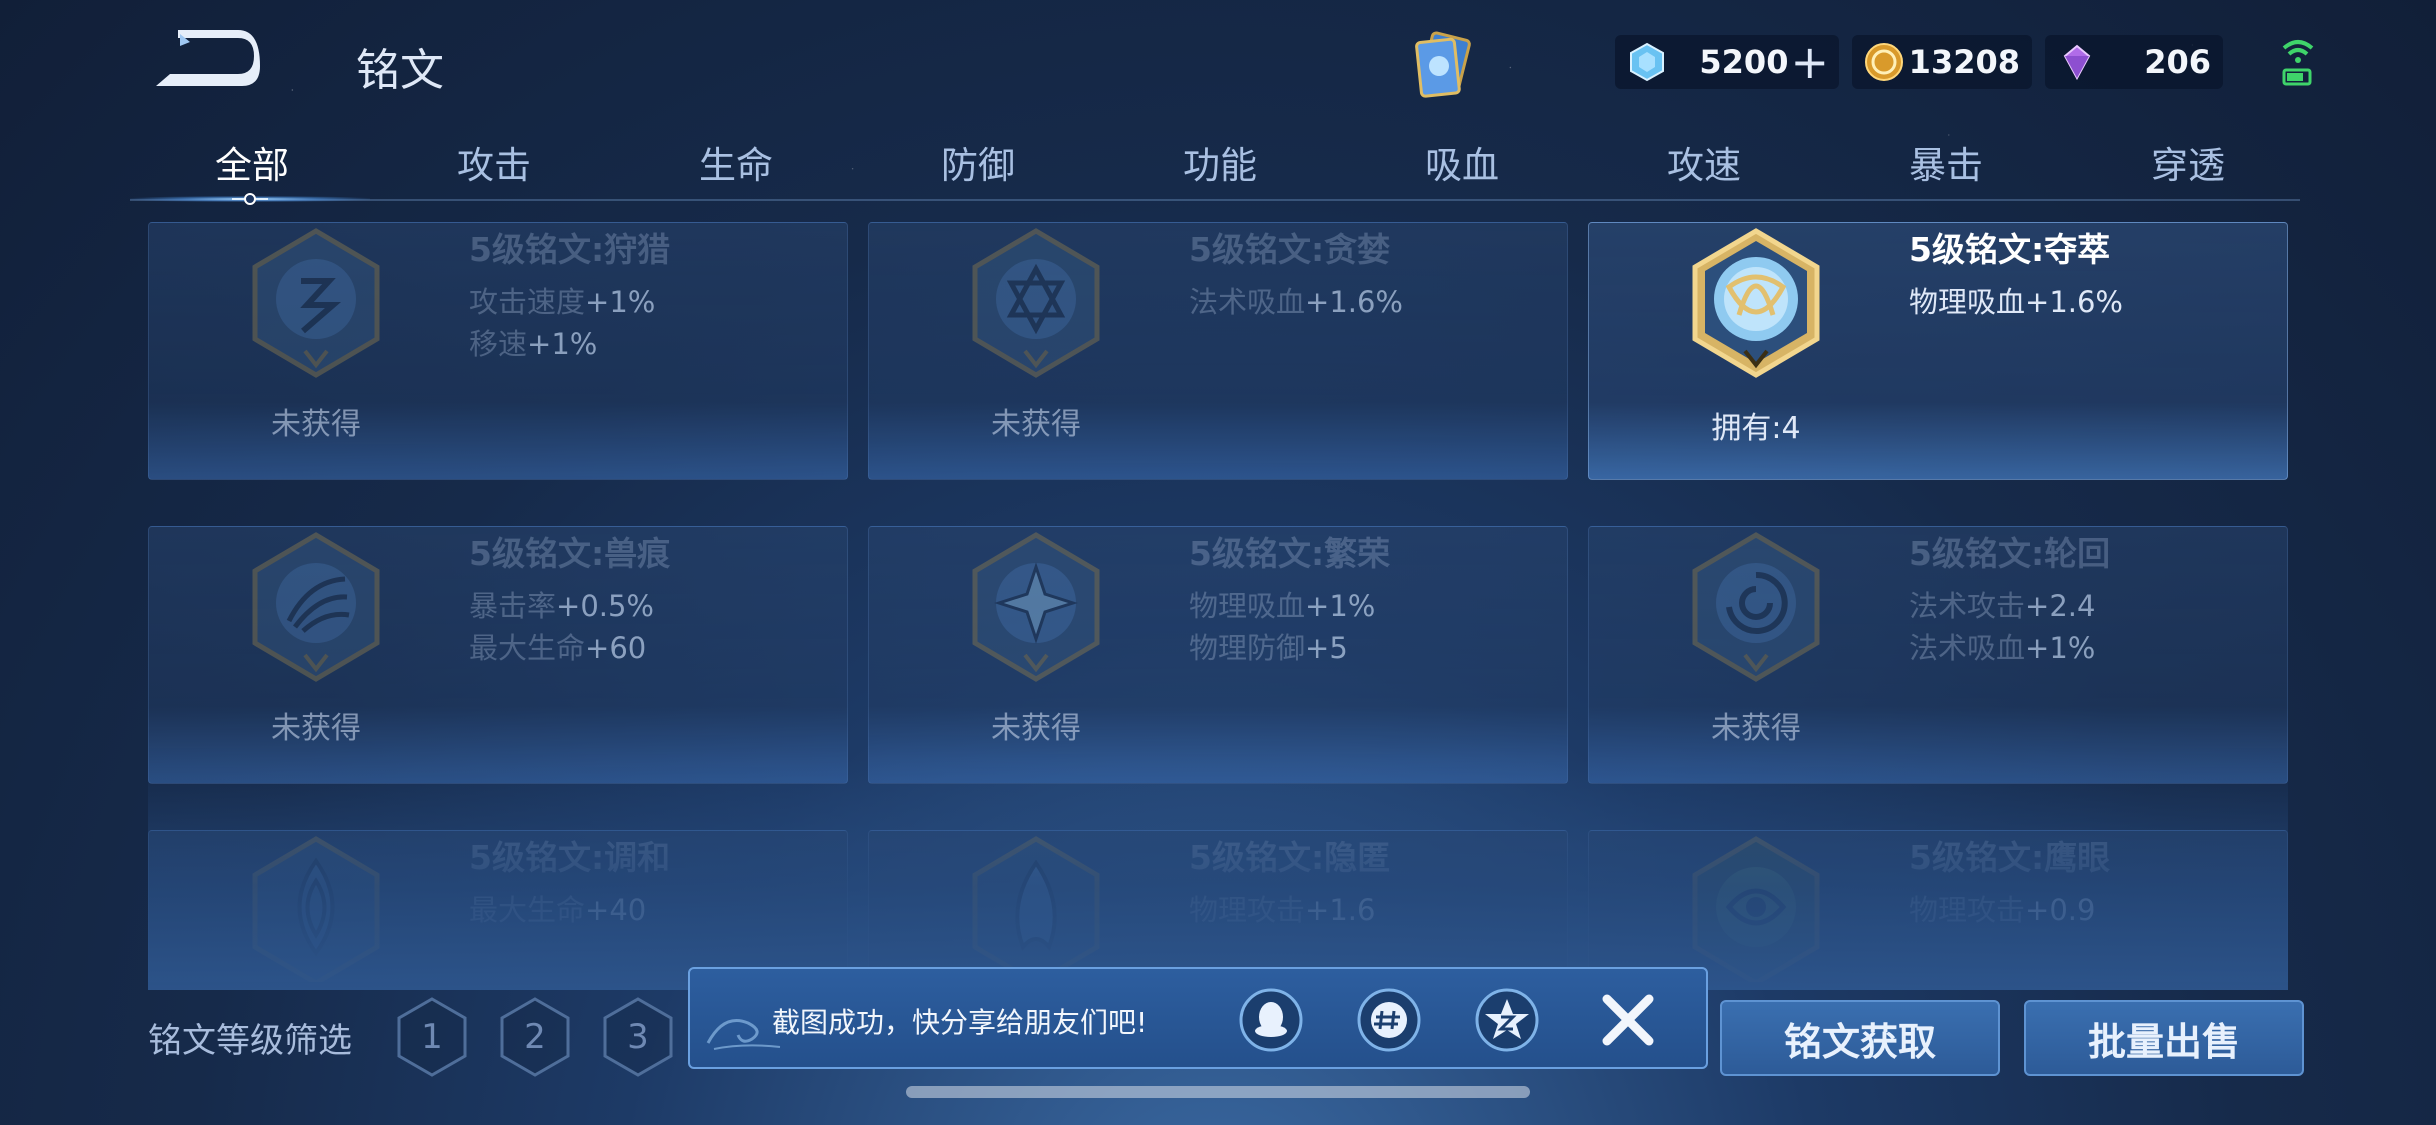 This screenshot has width=2436, height=1125. Describe the element at coordinates (1198, 1018) in the screenshot. I see `screenshot-share-toast: 截图成功，快分享给朋友们吧!` at that location.